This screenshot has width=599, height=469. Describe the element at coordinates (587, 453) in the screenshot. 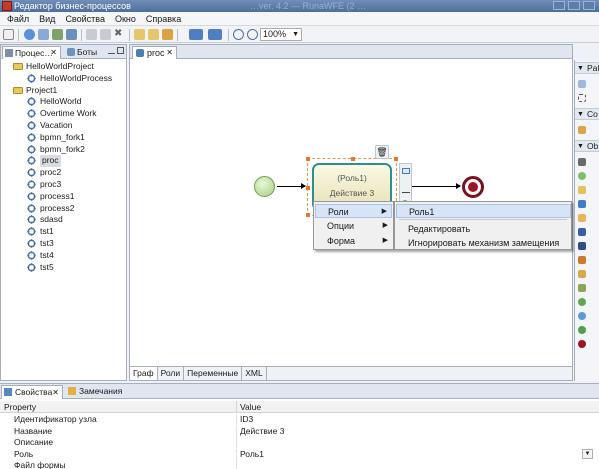

I see `chevron-down-icon: ▼` at that location.